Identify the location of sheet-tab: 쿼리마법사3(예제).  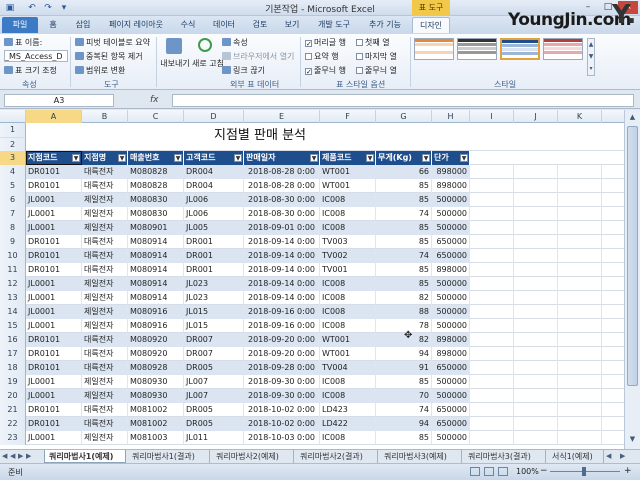
(421, 456).